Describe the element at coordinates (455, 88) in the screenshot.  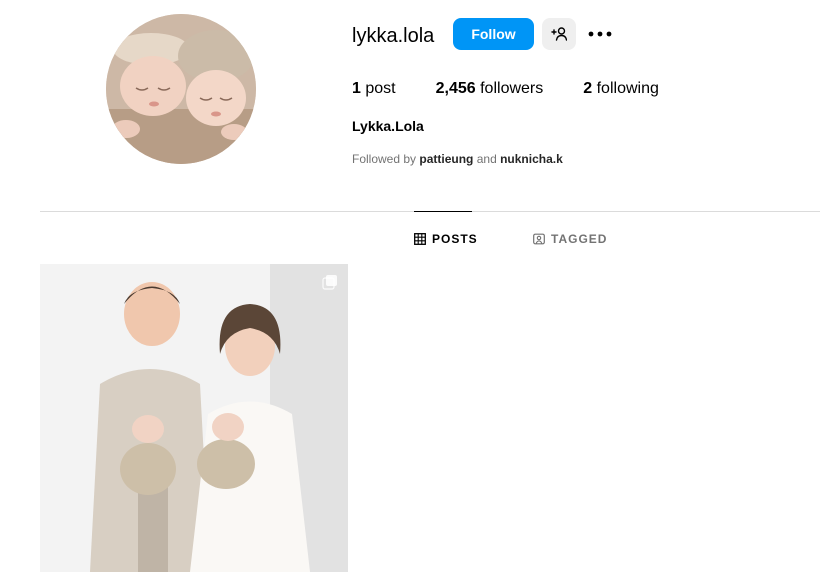
I see `followers-count-value: 2,456` at that location.